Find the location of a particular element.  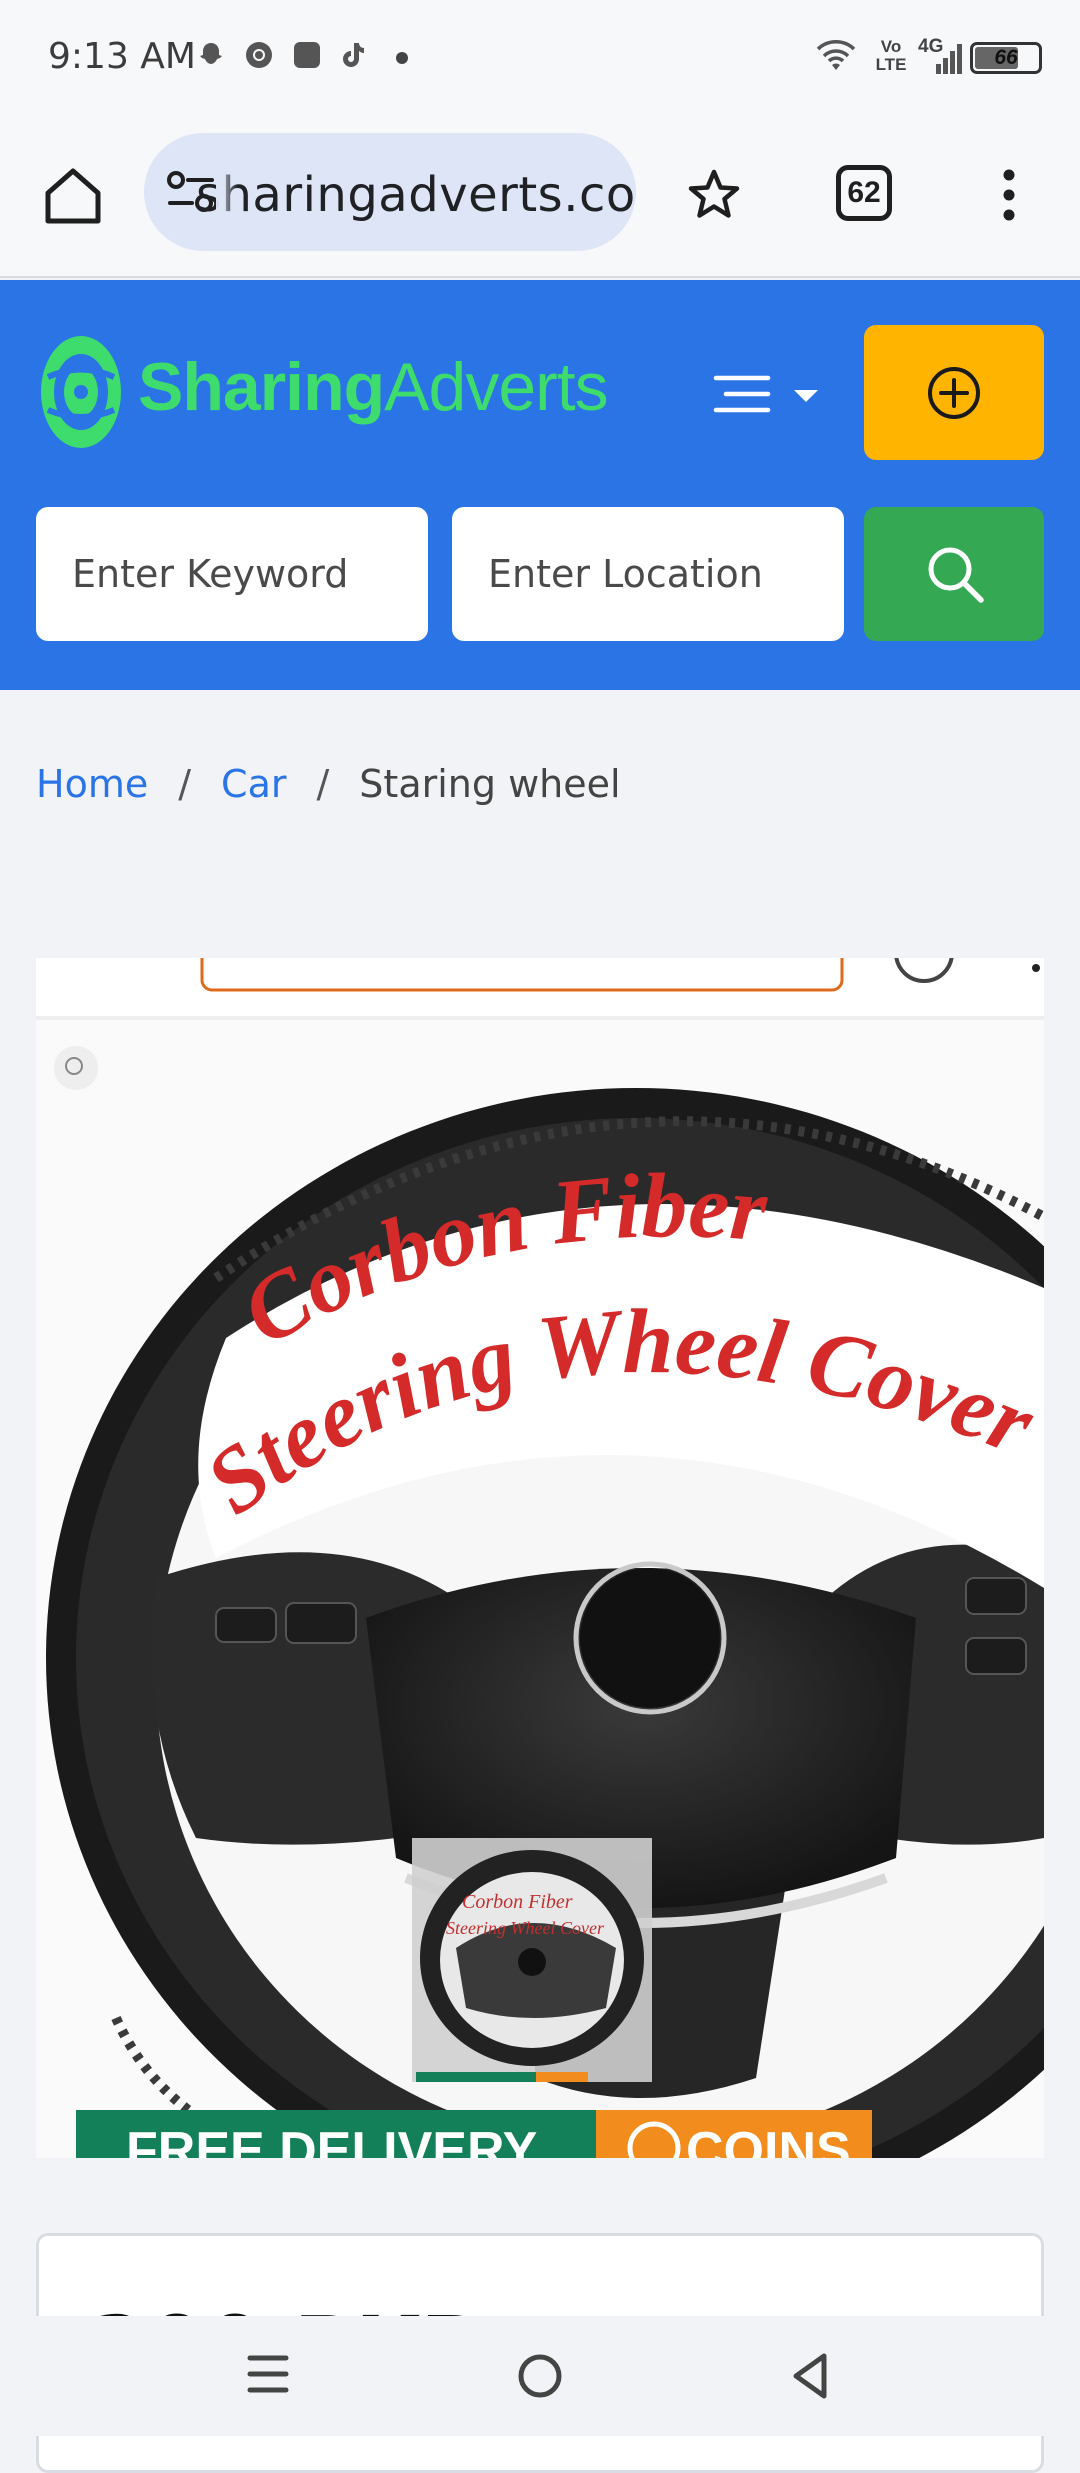

search-icon is located at coordinates (956, 575).